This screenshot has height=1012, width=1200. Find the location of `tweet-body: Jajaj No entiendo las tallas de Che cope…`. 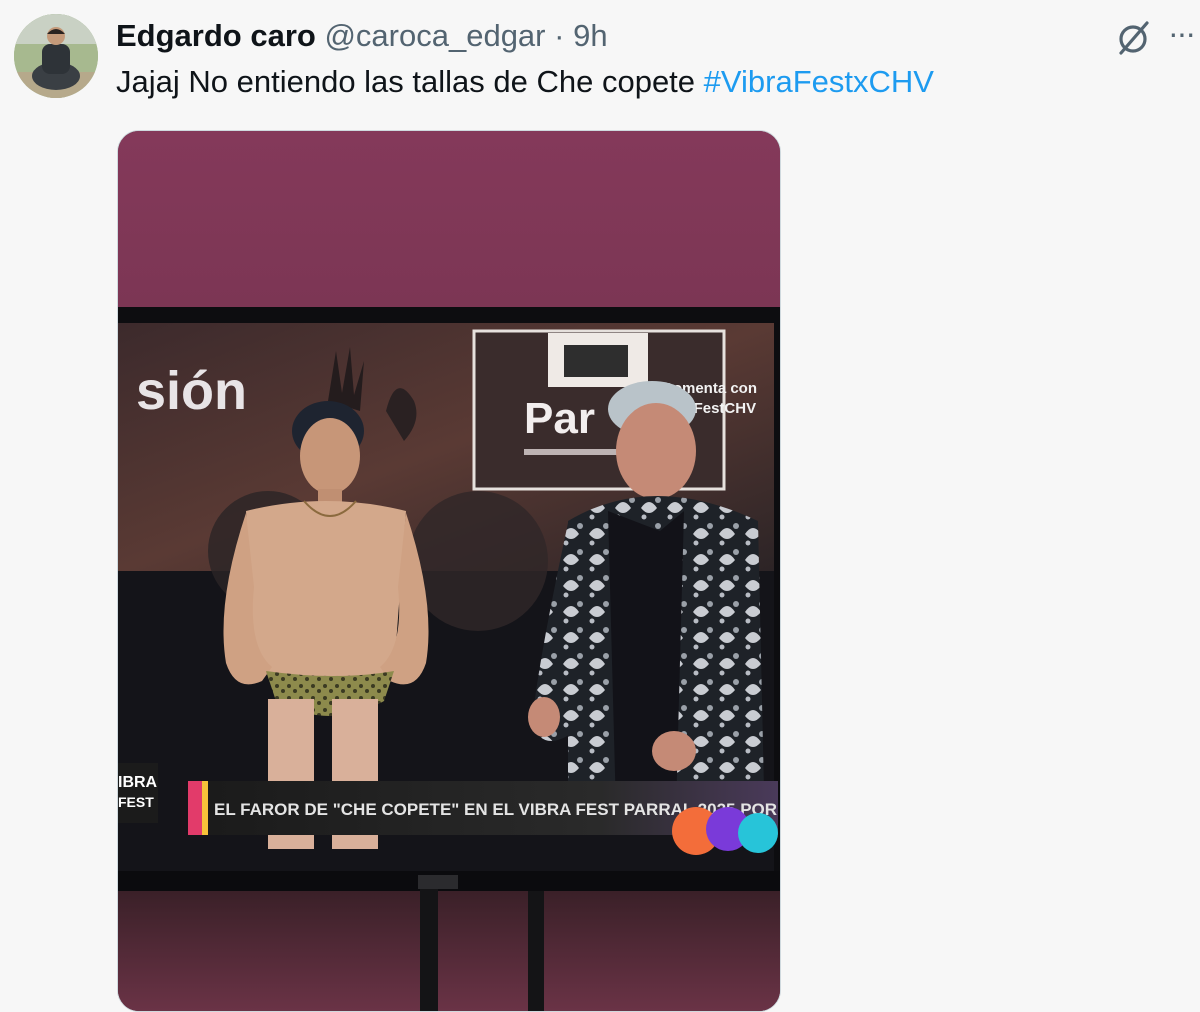

tweet-body: Jajaj No entiendo las tallas de Che cope… is located at coordinates (406, 81).